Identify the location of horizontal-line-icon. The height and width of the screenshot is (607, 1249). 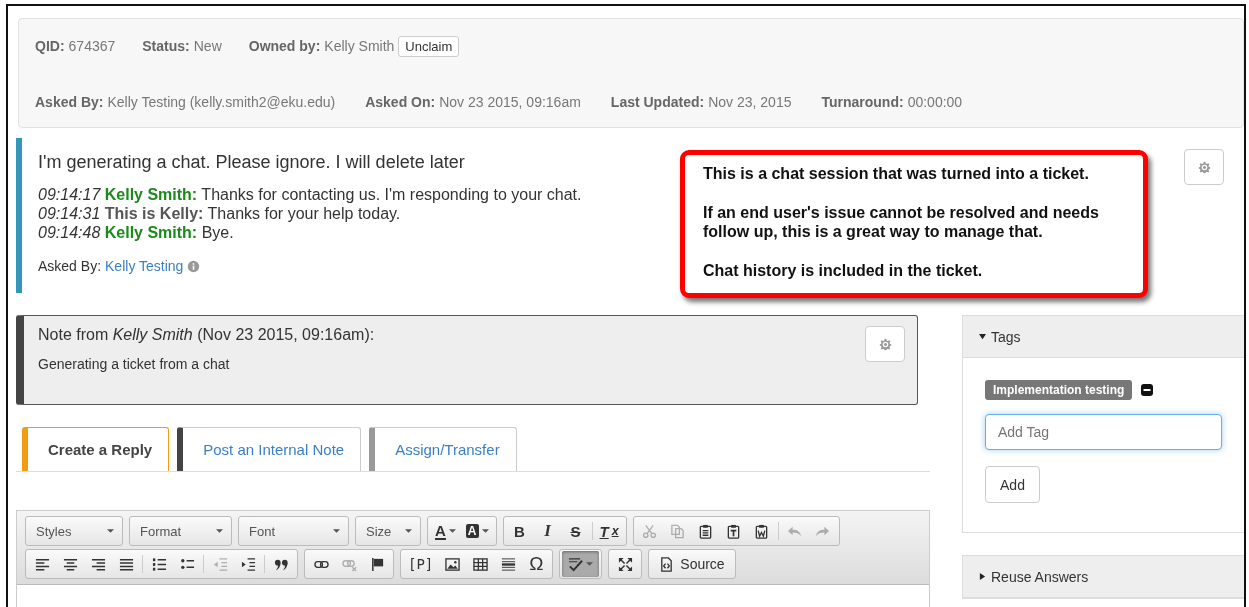
(508, 564).